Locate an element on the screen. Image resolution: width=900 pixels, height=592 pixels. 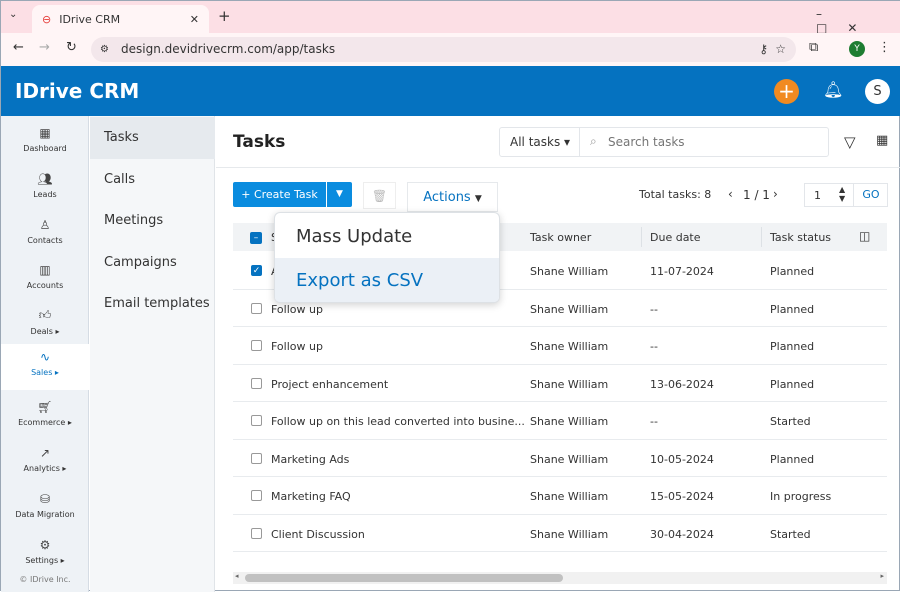
quick-add-button: + is located at coordinates (786, 91).